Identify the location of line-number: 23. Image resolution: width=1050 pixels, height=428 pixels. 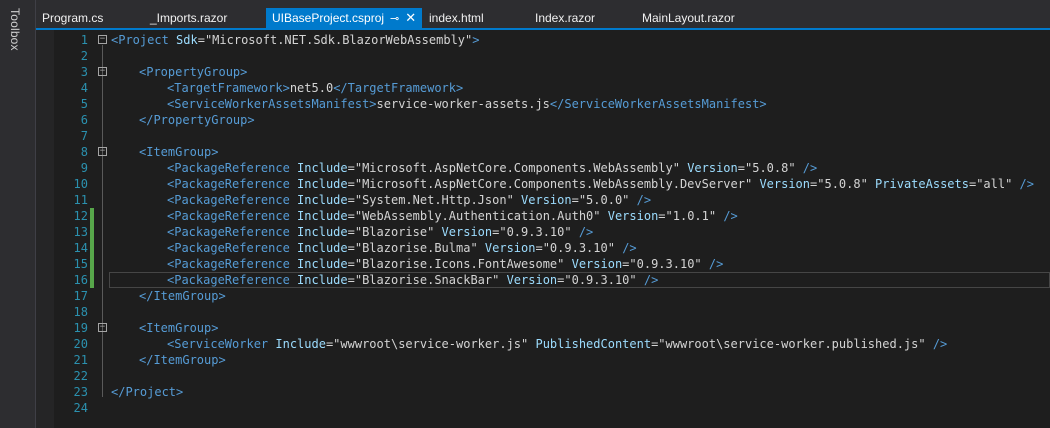
(80, 392).